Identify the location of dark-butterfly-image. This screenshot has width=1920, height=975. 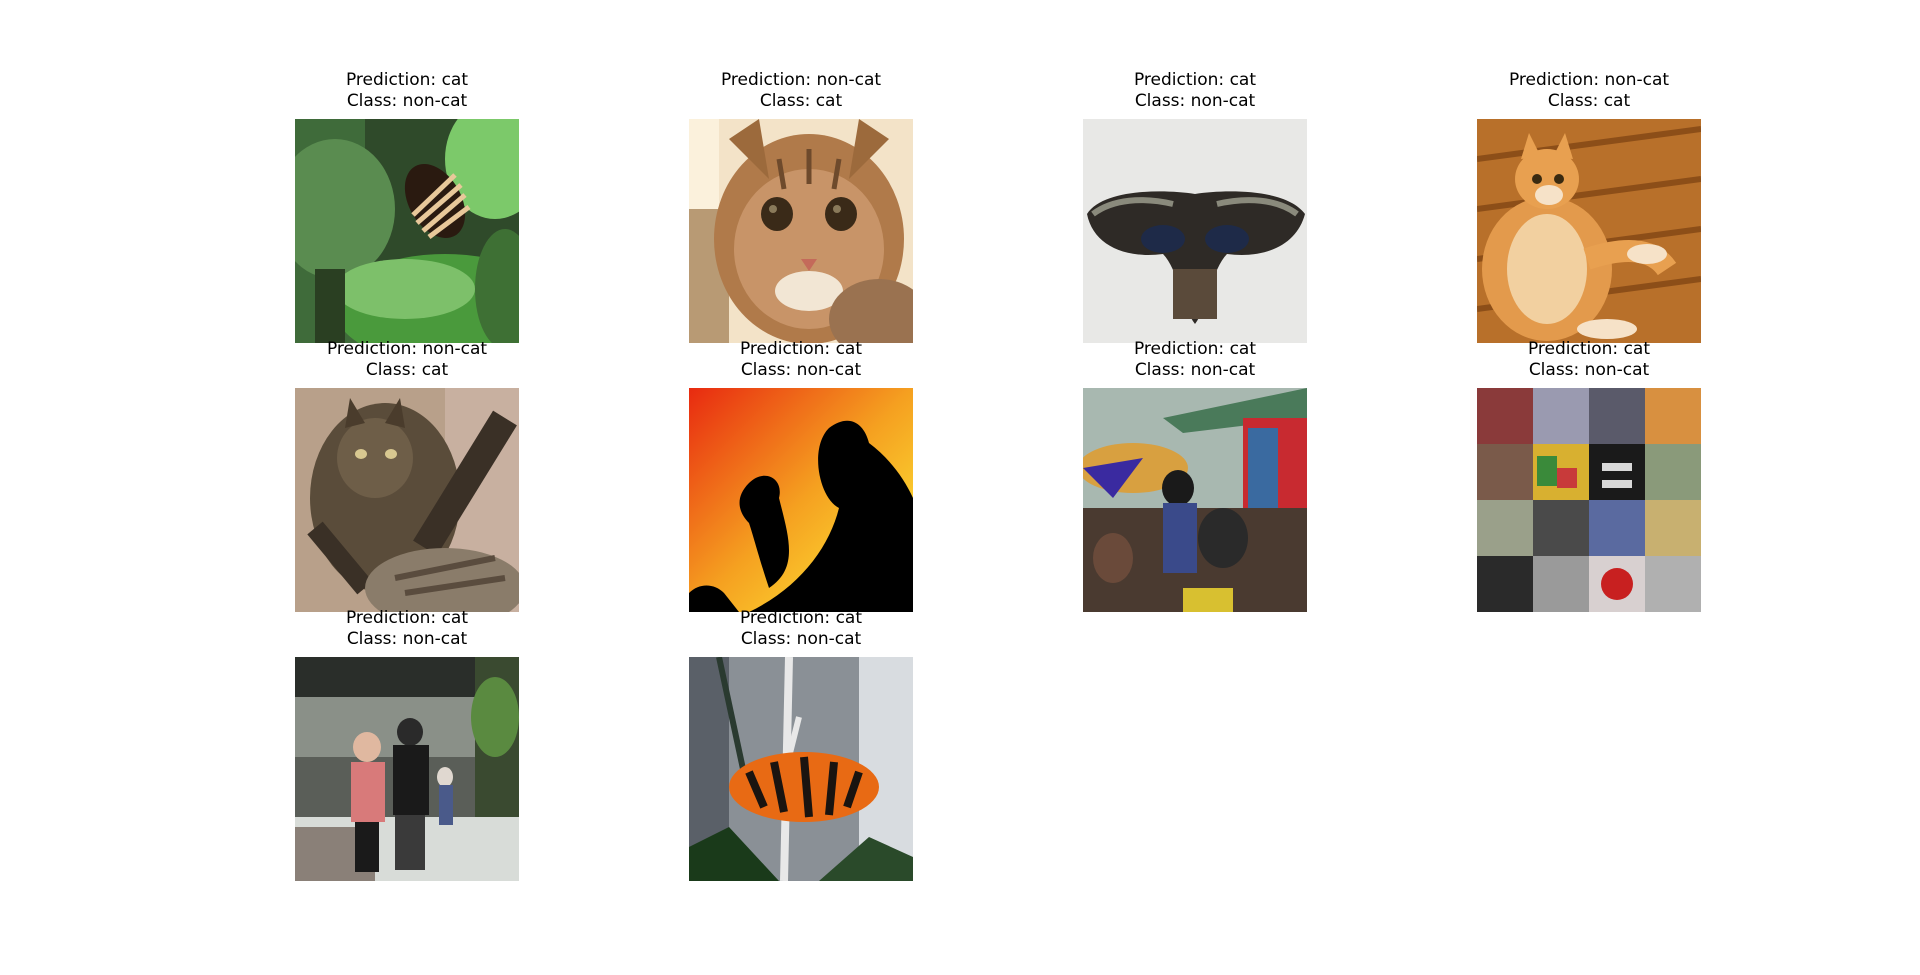
(1195, 231).